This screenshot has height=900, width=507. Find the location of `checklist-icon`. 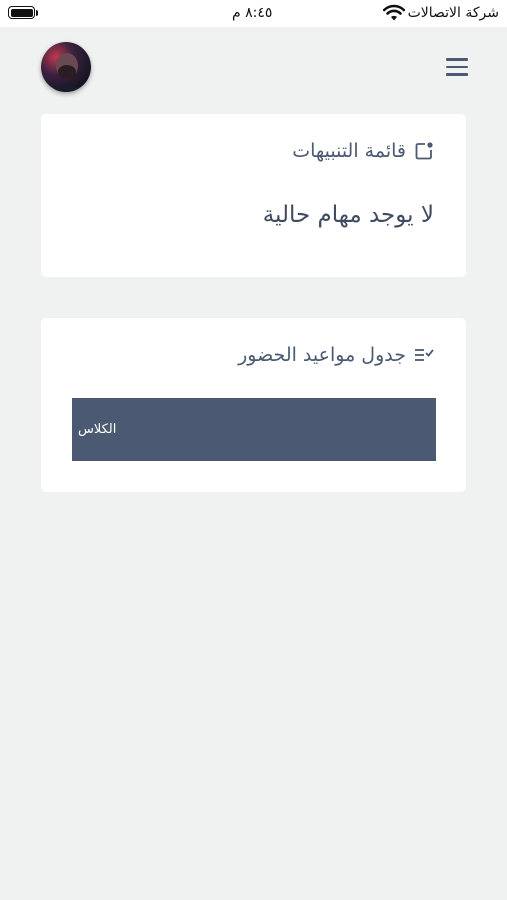

checklist-icon is located at coordinates (424, 355).